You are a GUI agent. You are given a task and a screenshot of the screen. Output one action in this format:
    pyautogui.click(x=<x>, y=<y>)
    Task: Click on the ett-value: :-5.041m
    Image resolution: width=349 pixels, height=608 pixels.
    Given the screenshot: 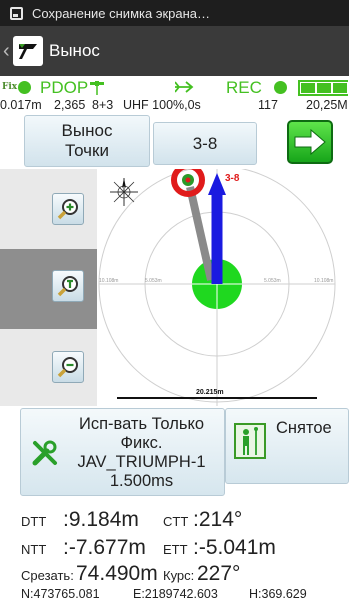 What is the action you would take?
    pyautogui.click(x=234, y=547)
    